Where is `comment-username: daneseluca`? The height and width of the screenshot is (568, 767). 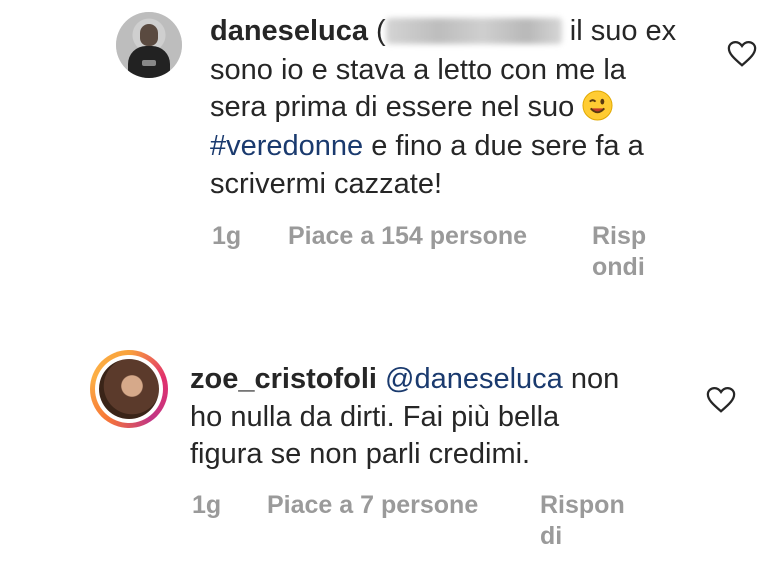
comment-username: daneseluca is located at coordinates (289, 31).